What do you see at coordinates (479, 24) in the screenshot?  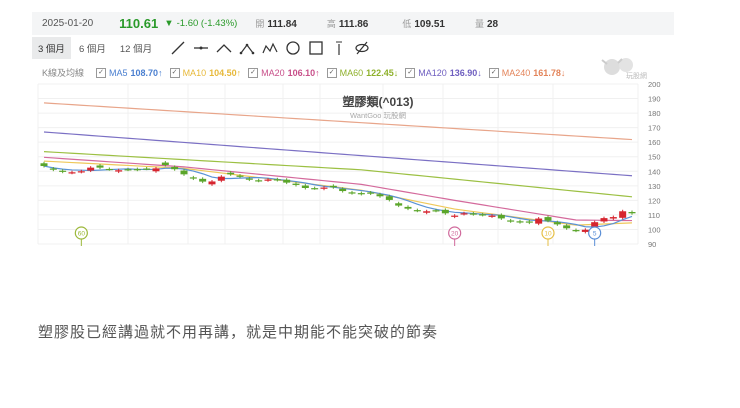 I see `volume-label: 量` at bounding box center [479, 24].